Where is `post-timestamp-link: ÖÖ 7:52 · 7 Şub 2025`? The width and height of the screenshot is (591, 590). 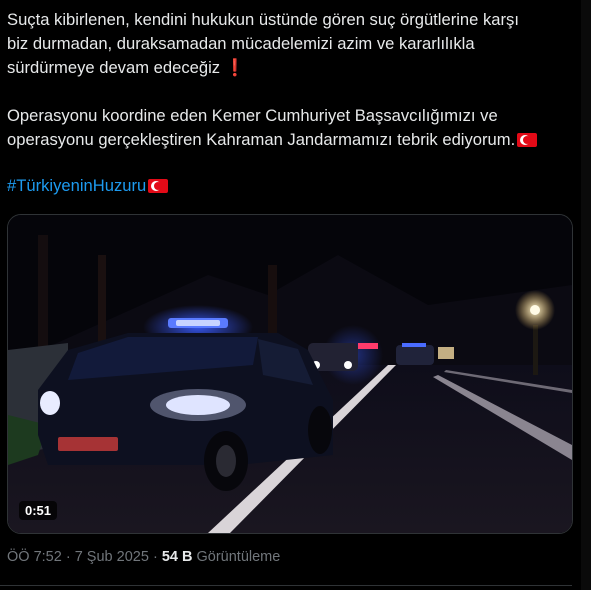
post-timestamp-link: ÖÖ 7:52 · 7 Şub 2025 is located at coordinates (78, 557).